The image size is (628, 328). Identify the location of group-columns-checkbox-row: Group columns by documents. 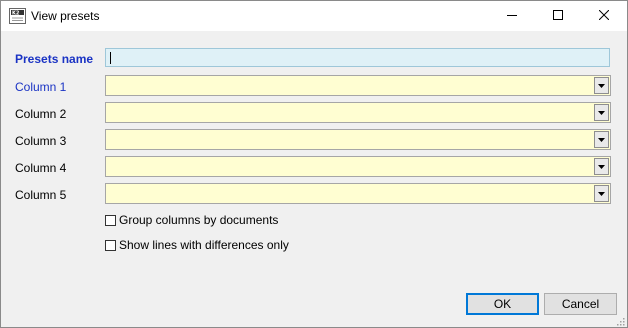
(191, 220).